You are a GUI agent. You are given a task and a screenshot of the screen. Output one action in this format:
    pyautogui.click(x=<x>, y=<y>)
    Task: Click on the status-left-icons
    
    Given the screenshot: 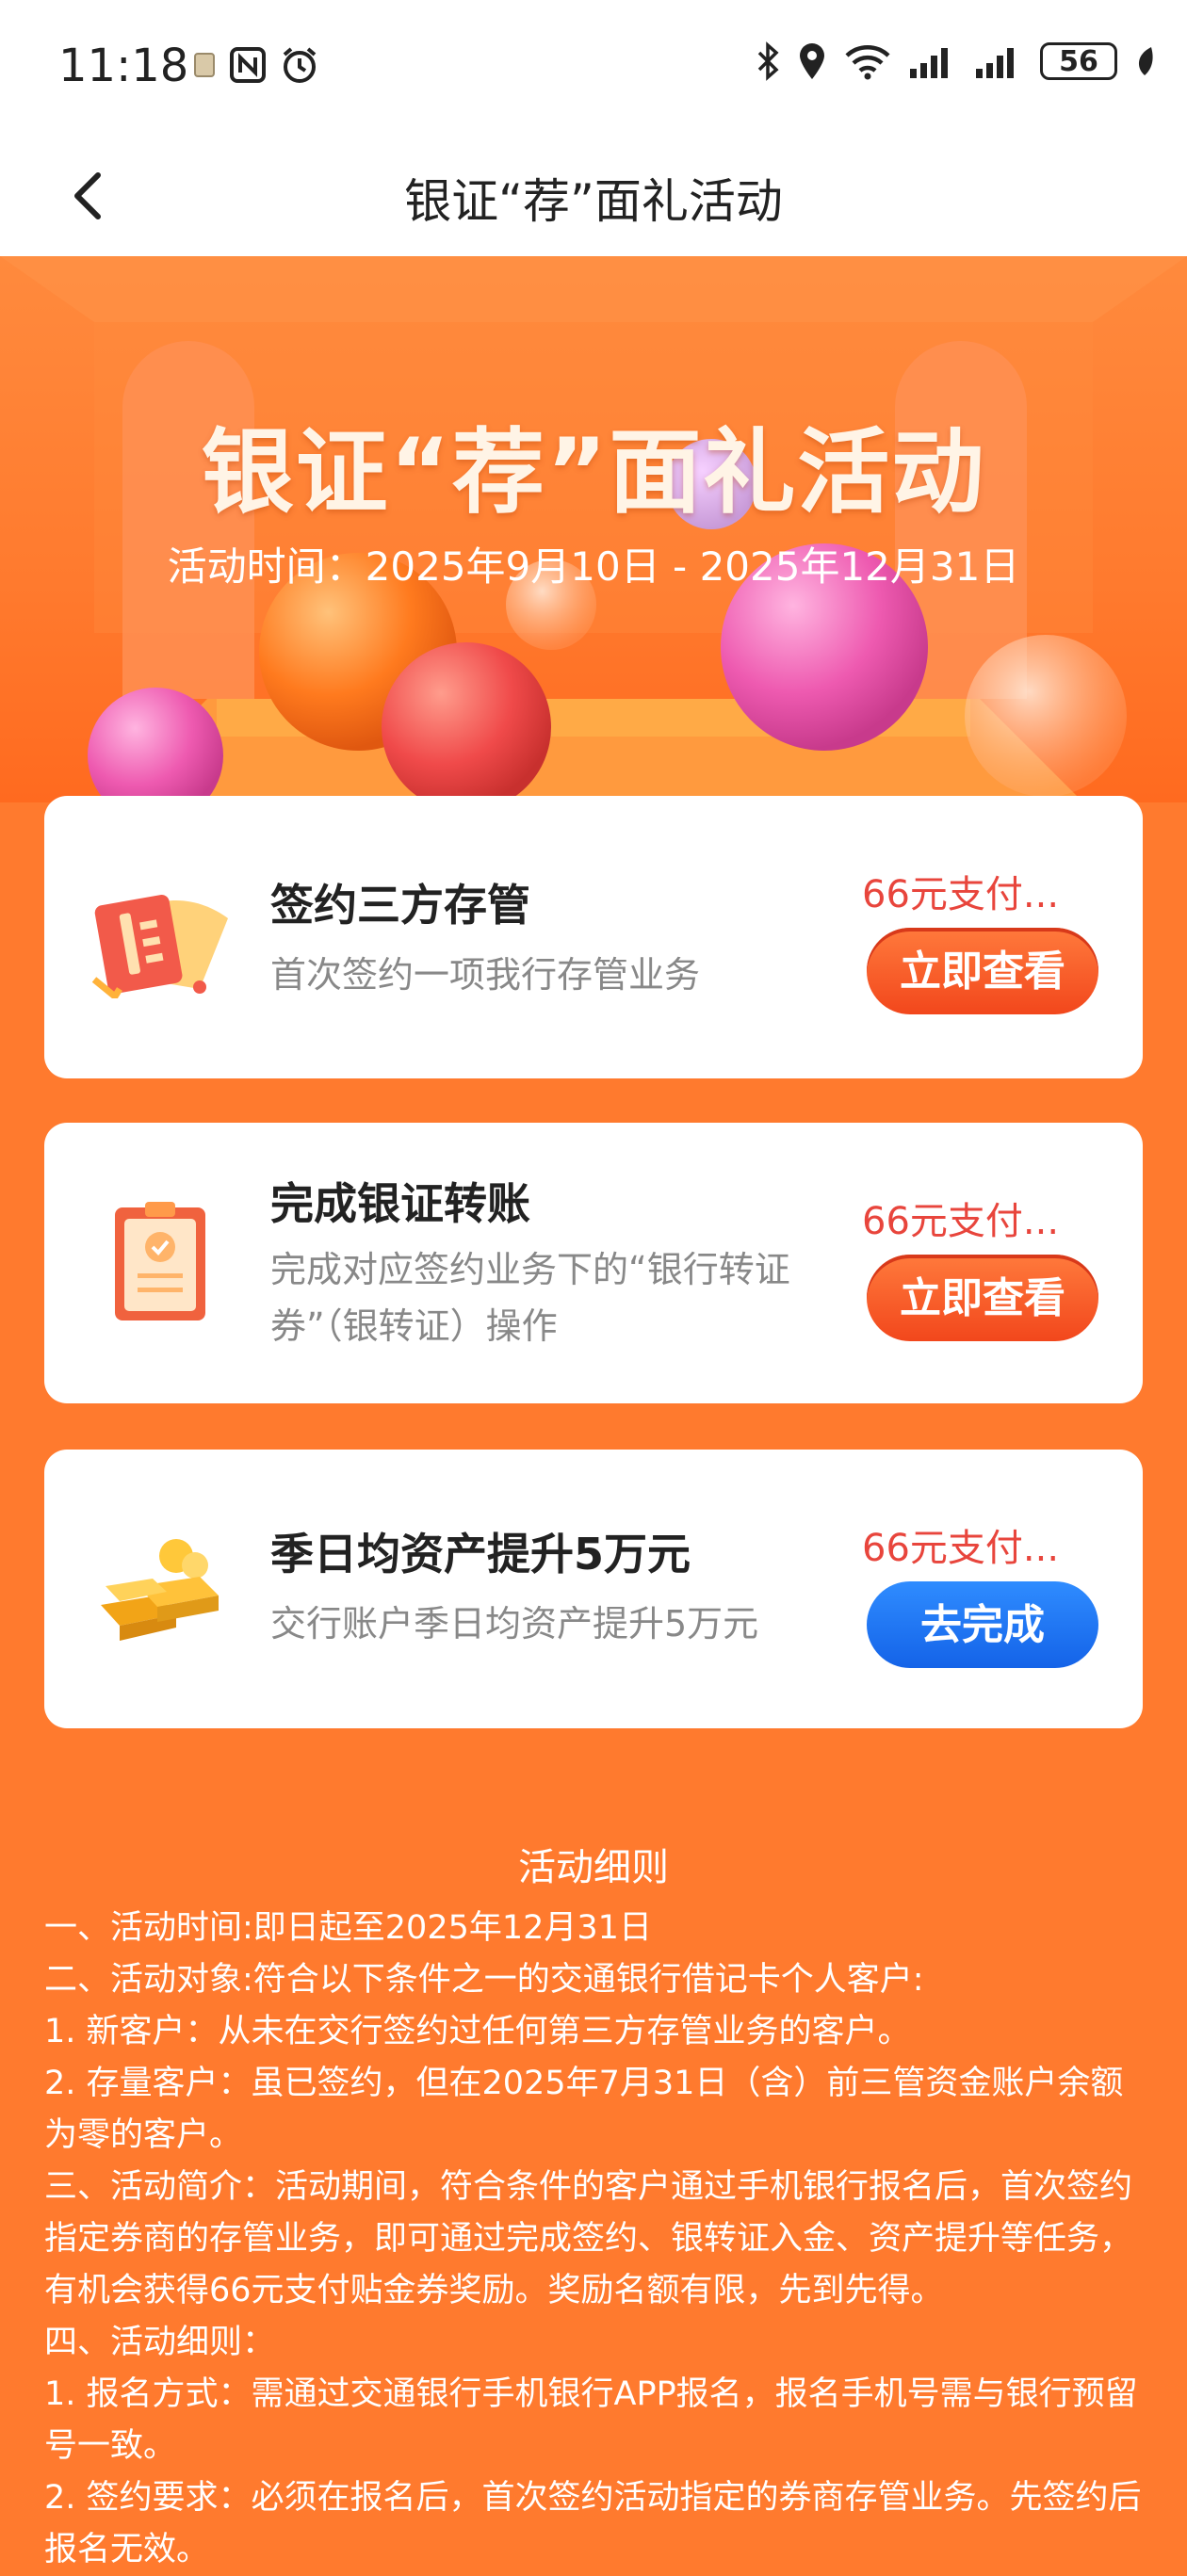 What is the action you would take?
    pyautogui.click(x=256, y=65)
    